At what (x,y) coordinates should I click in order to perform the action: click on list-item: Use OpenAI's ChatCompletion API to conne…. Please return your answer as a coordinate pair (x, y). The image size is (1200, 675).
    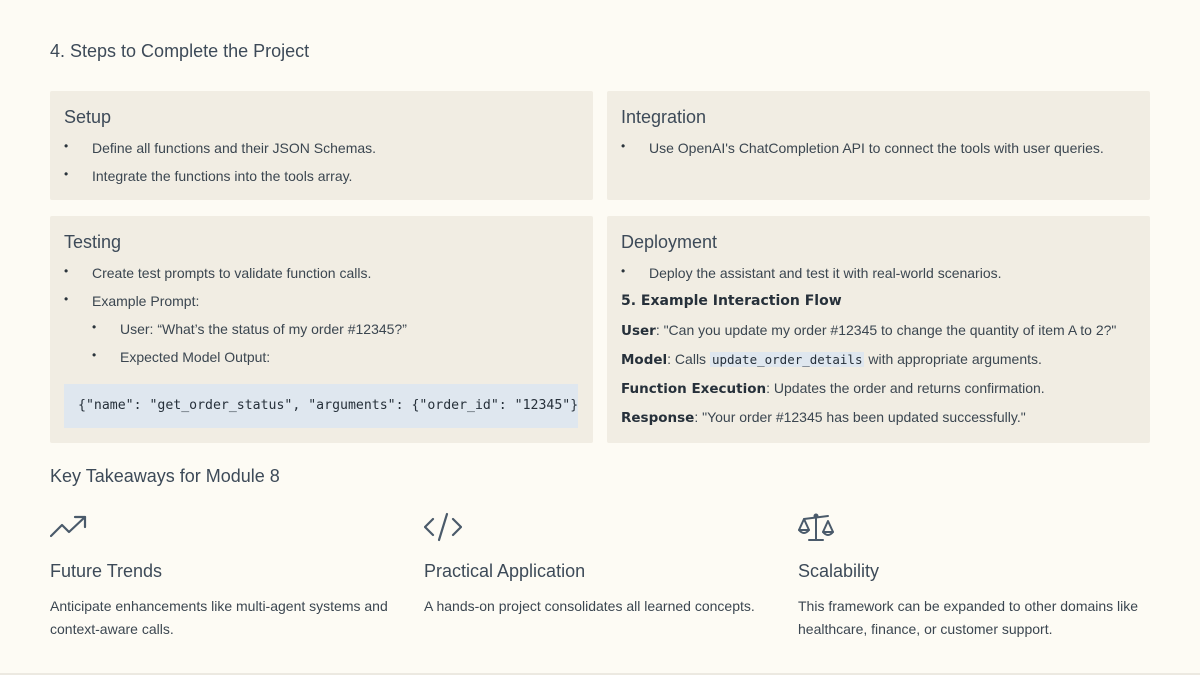
    Looking at the image, I should click on (878, 147).